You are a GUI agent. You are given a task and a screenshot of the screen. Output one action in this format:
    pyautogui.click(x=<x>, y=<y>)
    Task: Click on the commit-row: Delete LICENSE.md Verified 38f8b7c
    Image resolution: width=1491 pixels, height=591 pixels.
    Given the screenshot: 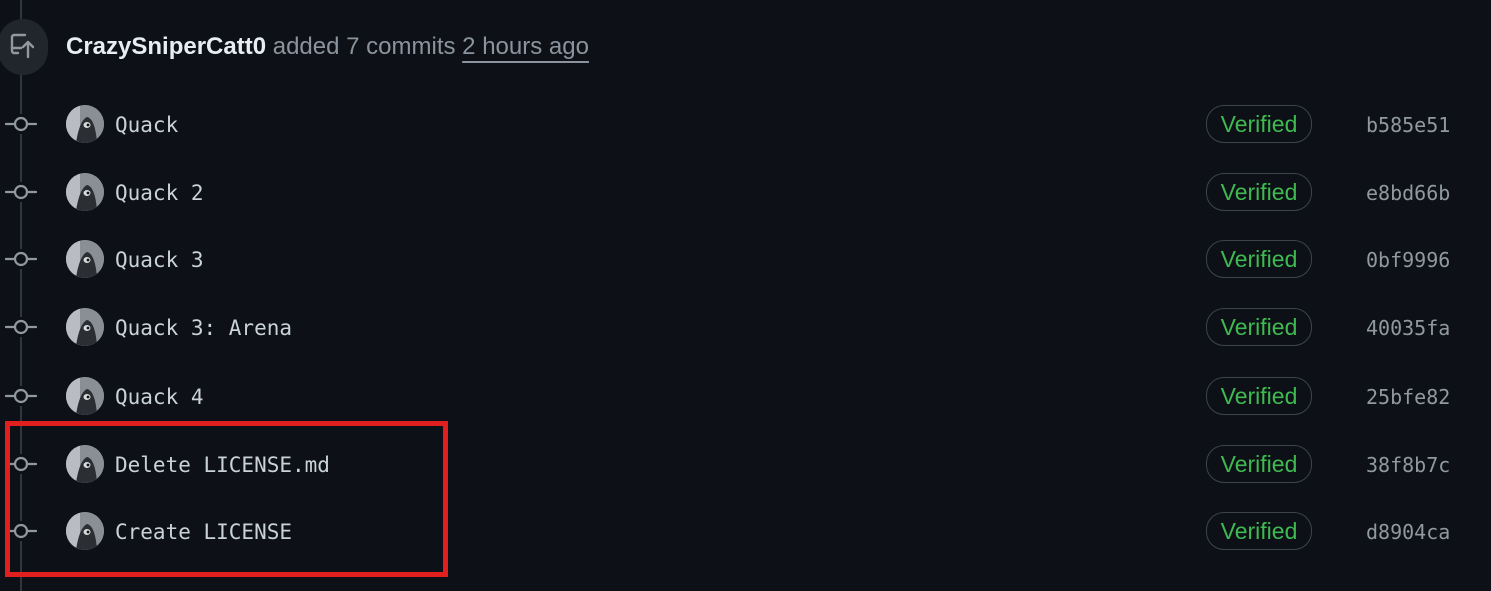 What is the action you would take?
    pyautogui.click(x=745, y=464)
    